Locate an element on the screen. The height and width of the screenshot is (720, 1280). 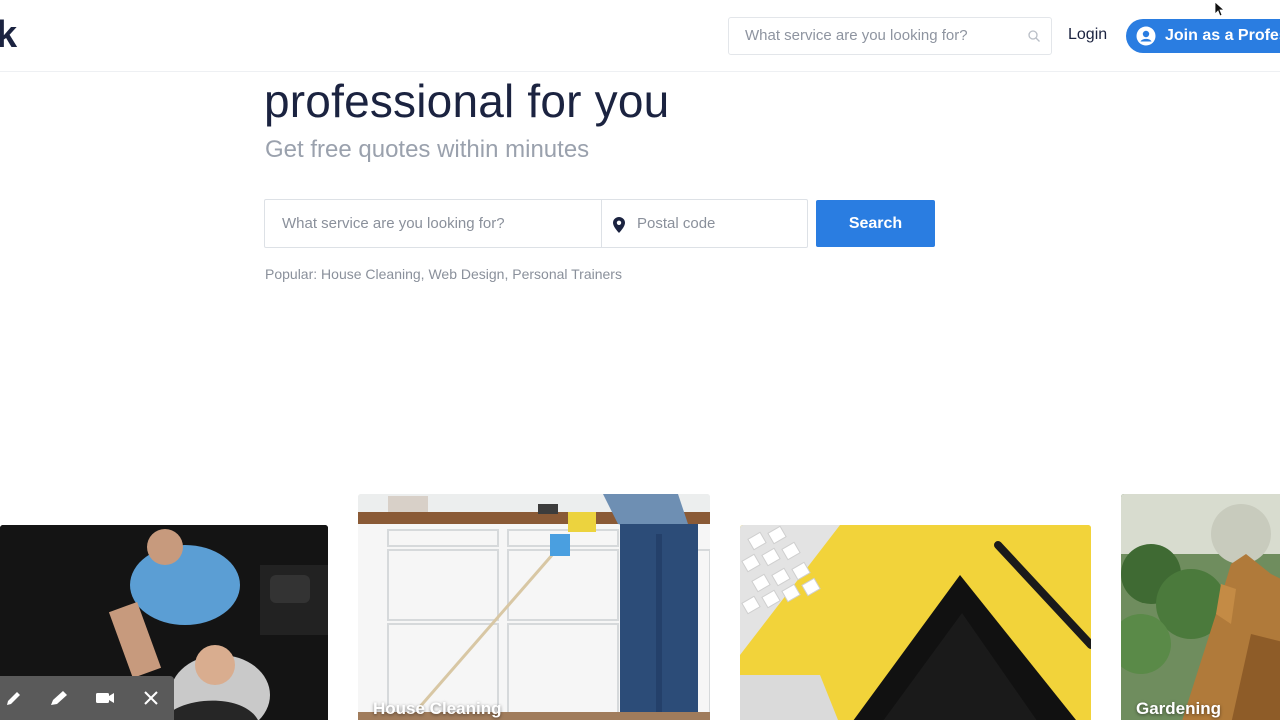
popular-link-house-cleaning: House Cleaning is located at coordinates (371, 274).